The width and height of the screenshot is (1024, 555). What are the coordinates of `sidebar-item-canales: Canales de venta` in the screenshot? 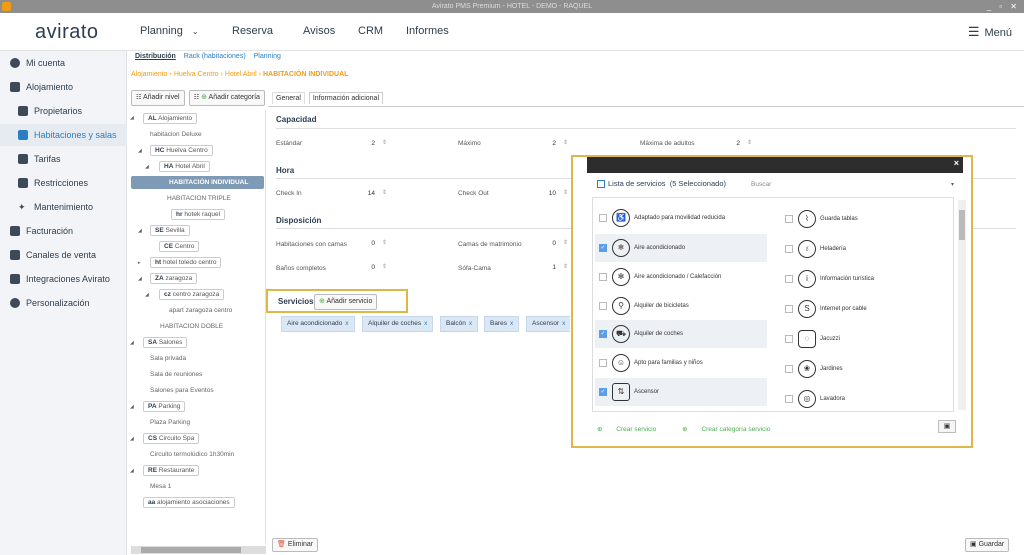 It's located at (63, 255).